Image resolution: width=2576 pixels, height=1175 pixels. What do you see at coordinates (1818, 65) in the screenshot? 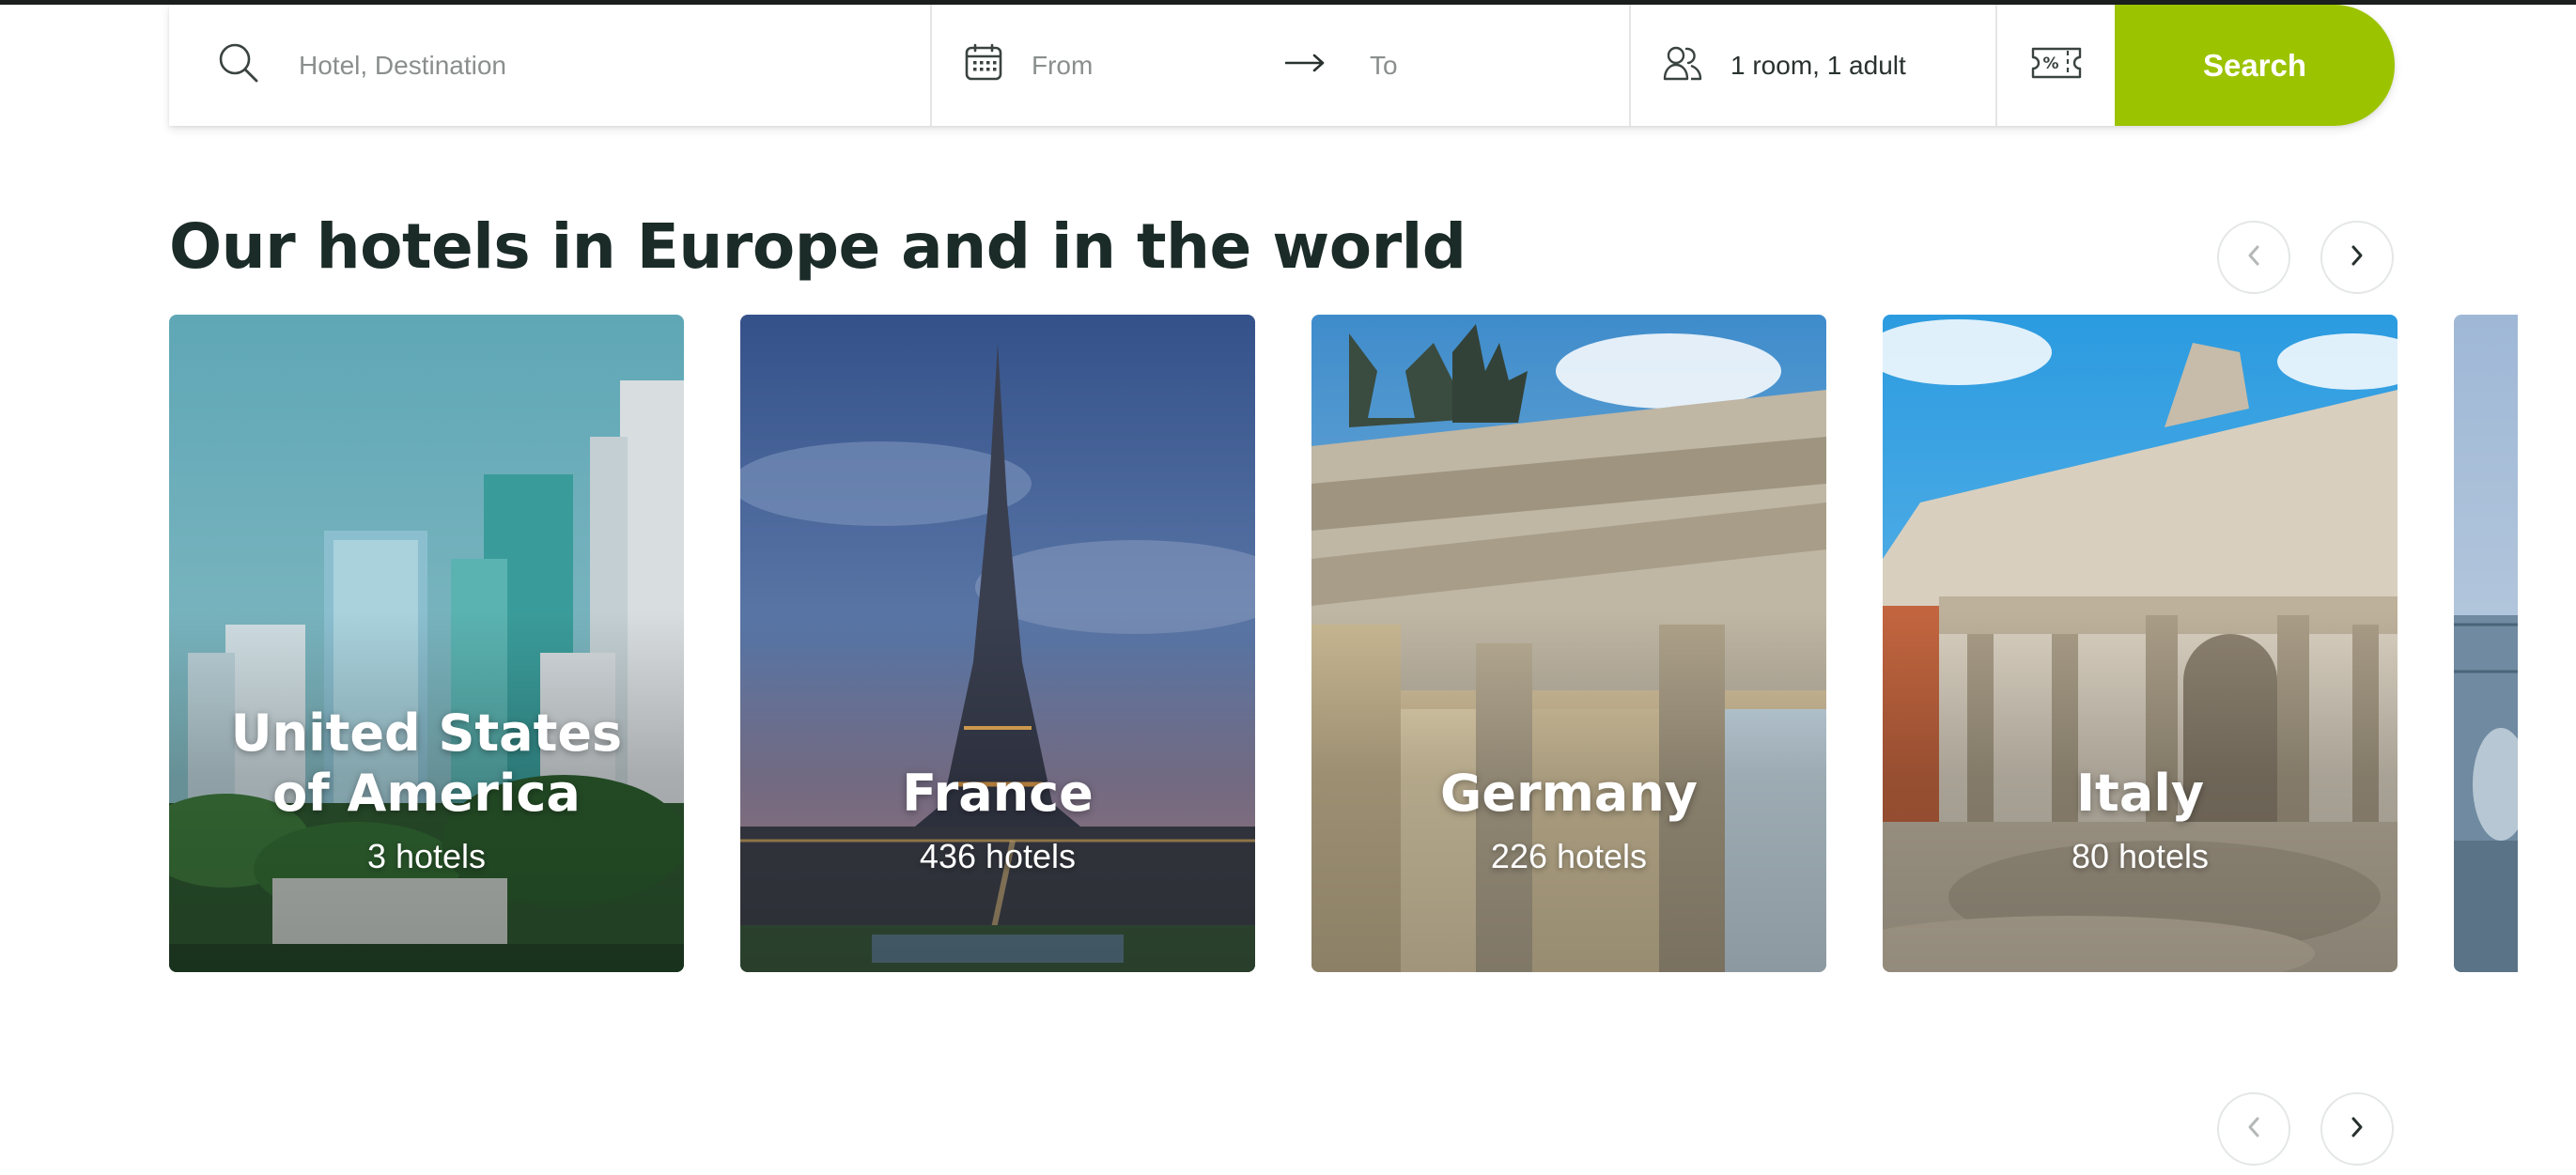
I see `guests-value: 1 room, 1 adult` at bounding box center [1818, 65].